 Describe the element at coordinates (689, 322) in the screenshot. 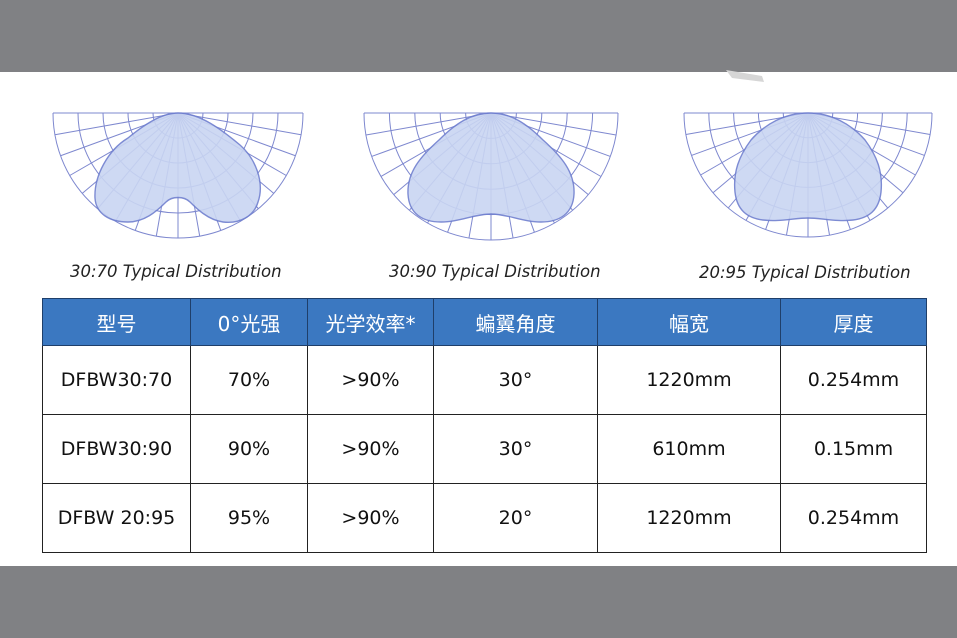

I see `header-width: 幅宽` at that location.